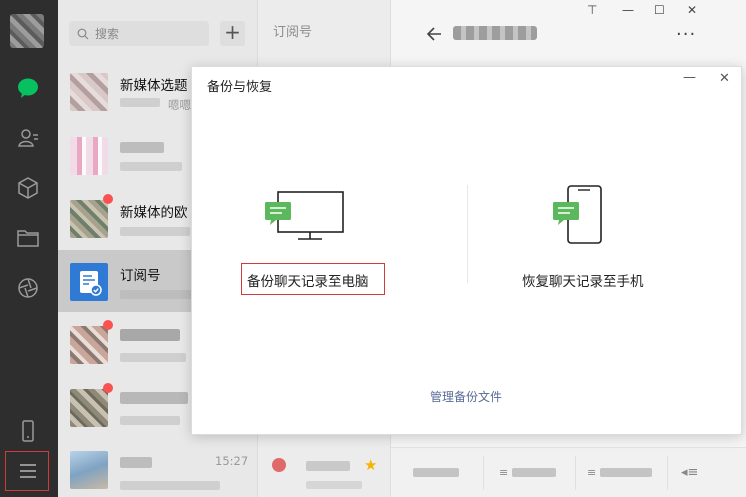 This screenshot has height=497, width=746. I want to click on dialog-close-button: ✕, so click(724, 78).